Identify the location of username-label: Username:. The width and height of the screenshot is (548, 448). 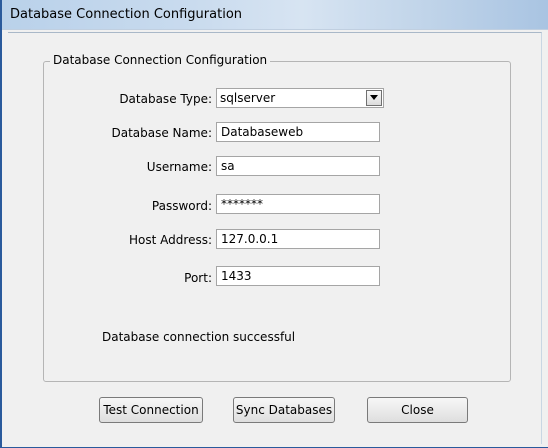
(179, 167).